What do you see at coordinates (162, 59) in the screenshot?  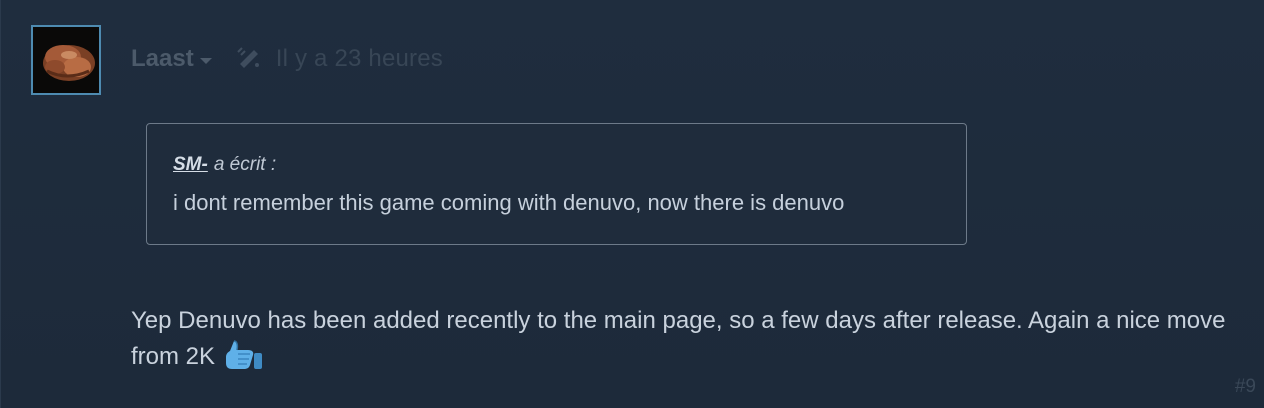 I see `author-name: Laast` at bounding box center [162, 59].